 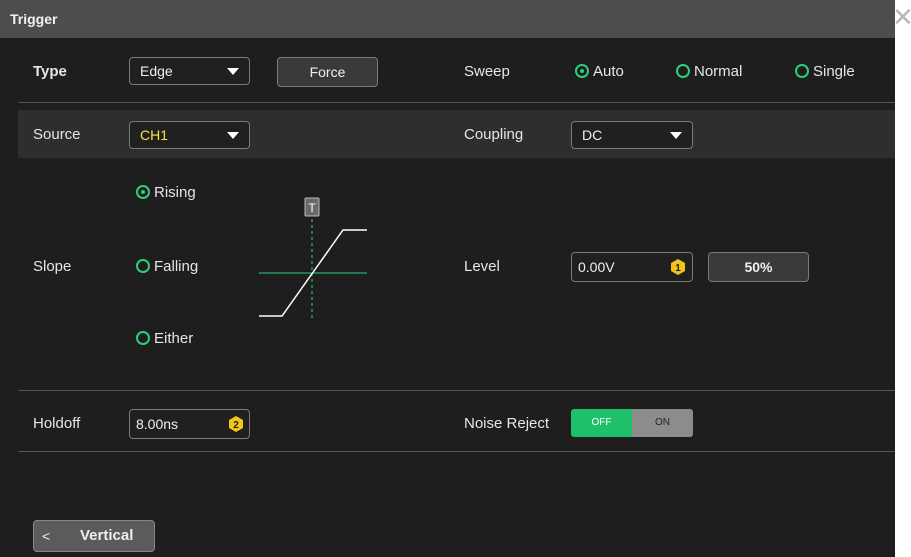 I want to click on sweep-normal-label: Normal, so click(x=718, y=71).